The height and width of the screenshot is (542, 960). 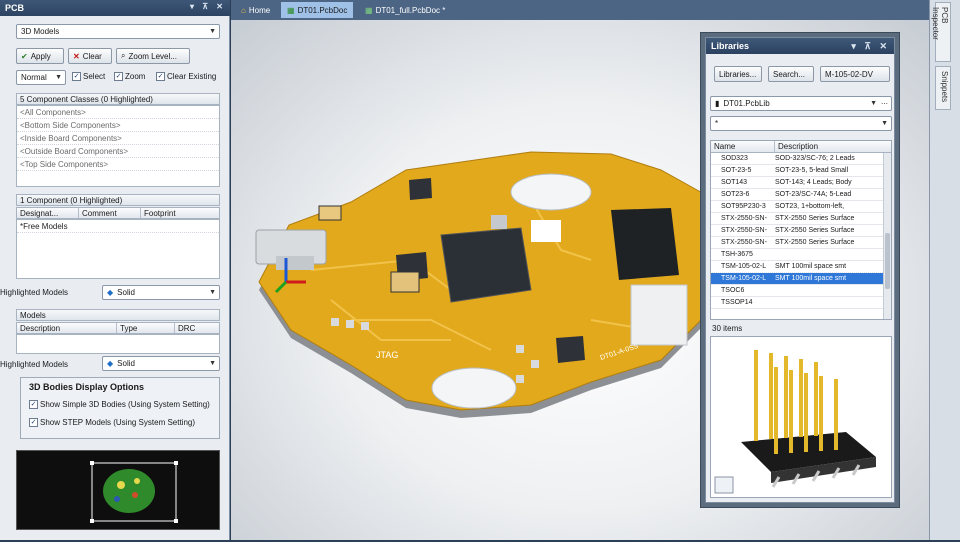 What do you see at coordinates (801, 123) in the screenshot?
I see `filter-input: * ▼` at bounding box center [801, 123].